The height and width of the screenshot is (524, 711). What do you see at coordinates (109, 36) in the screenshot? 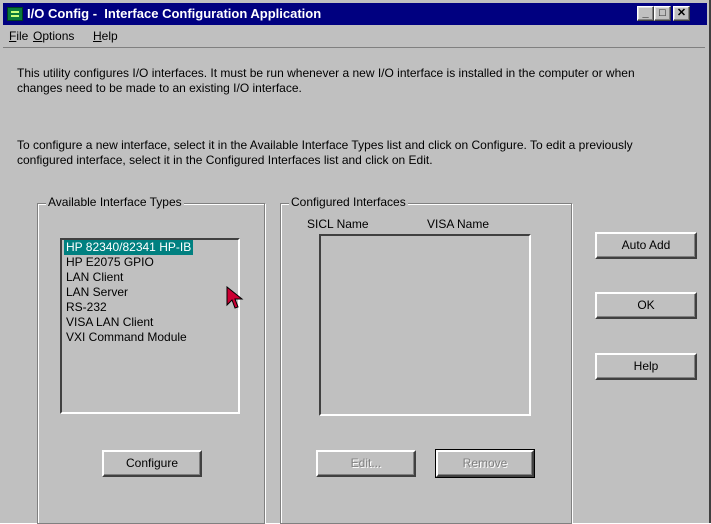
I see `menu-help-label: elp` at bounding box center [109, 36].